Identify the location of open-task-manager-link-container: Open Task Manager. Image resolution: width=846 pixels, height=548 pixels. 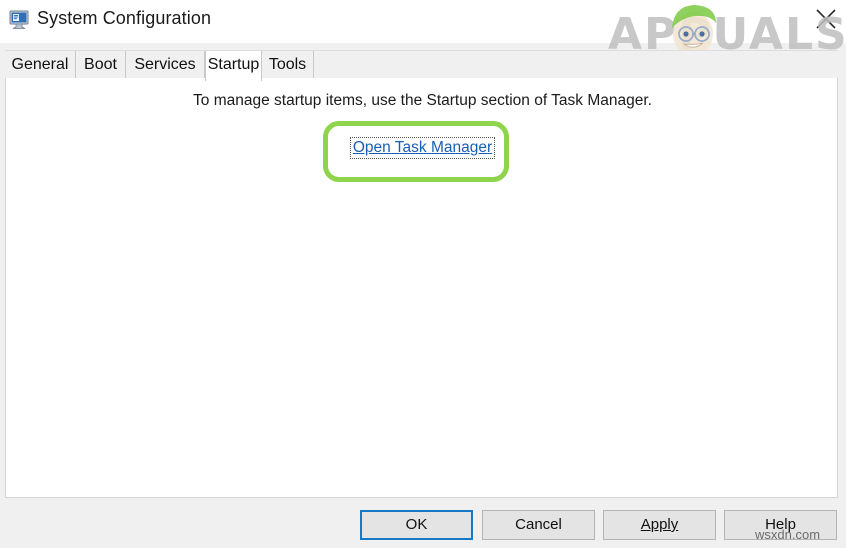
(422, 148).